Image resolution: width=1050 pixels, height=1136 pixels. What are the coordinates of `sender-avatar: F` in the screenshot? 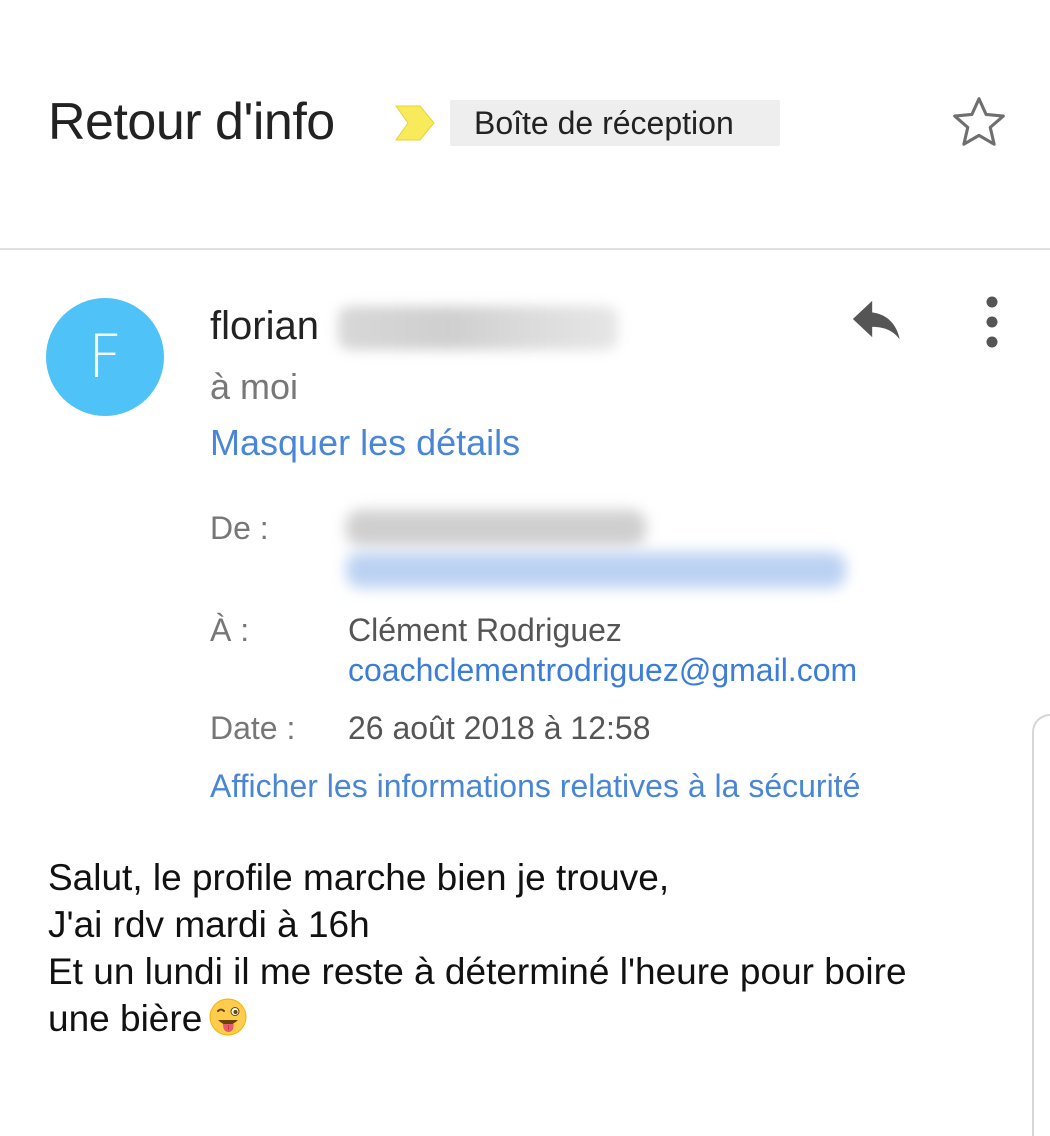 It's located at (105, 357).